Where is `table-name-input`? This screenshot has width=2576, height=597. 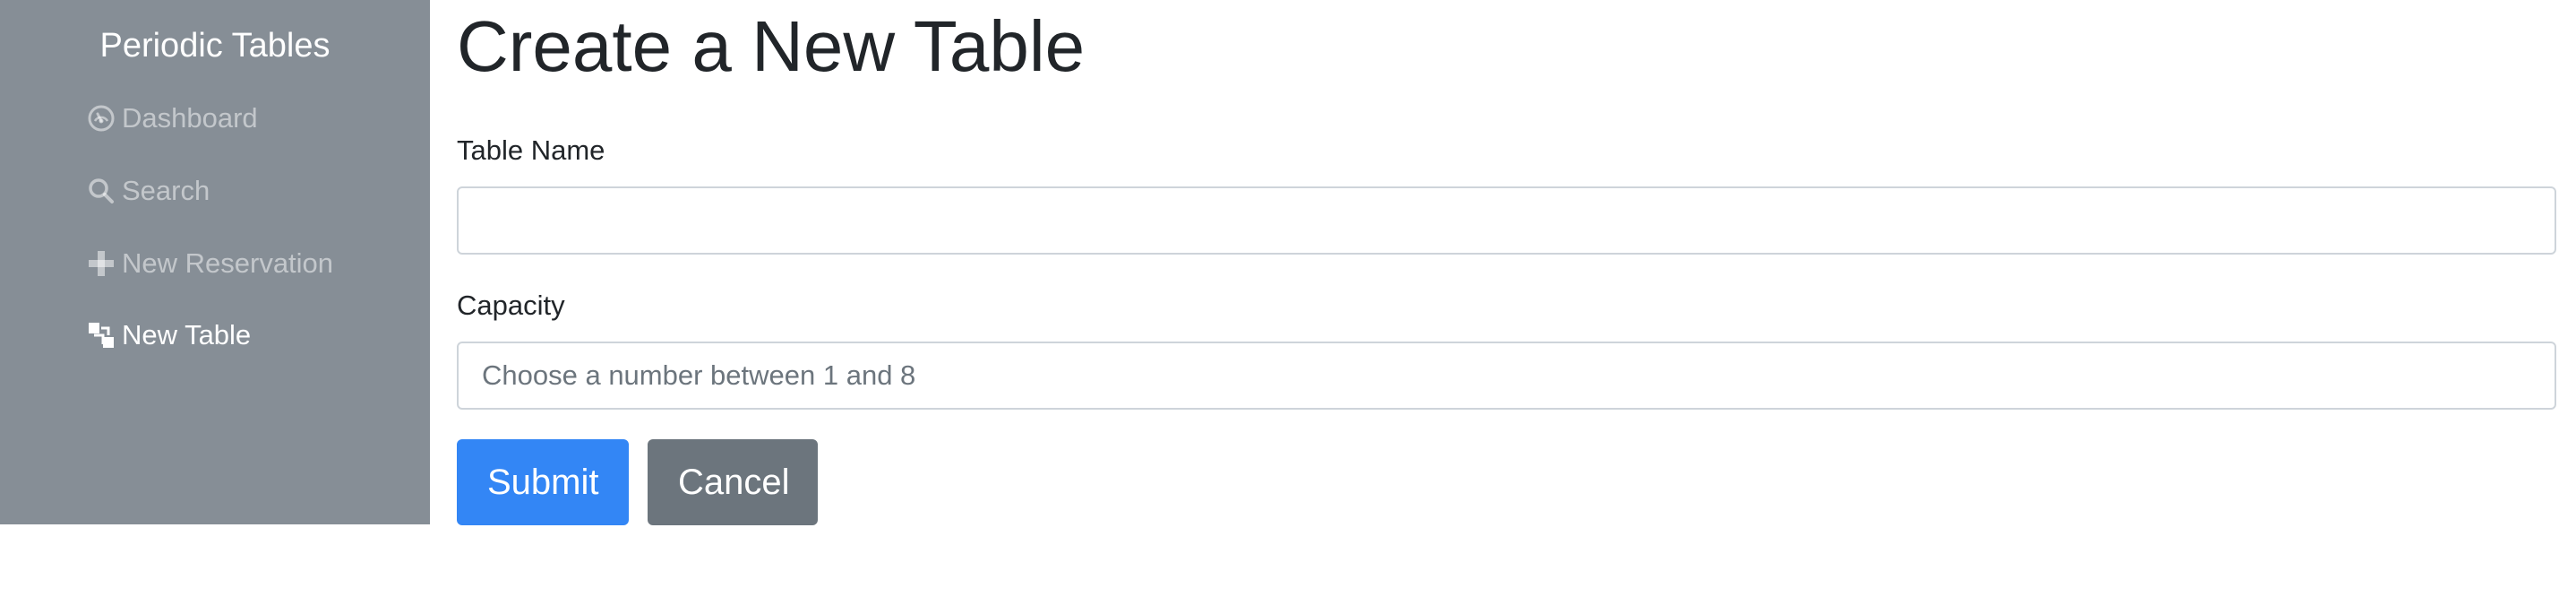
table-name-input is located at coordinates (1506, 220).